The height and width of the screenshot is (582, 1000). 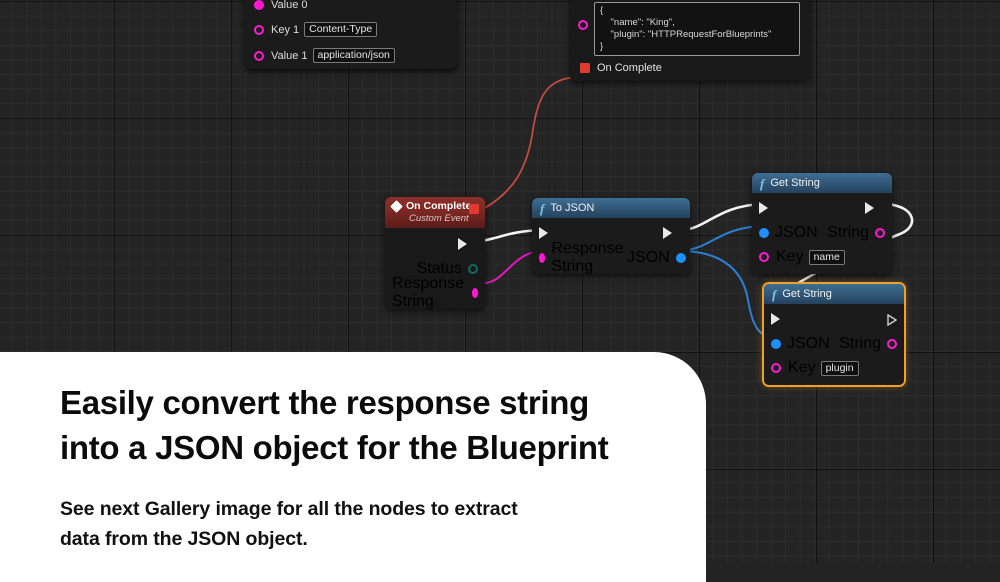 I want to click on event-title: On Complete, so click(x=439, y=206).